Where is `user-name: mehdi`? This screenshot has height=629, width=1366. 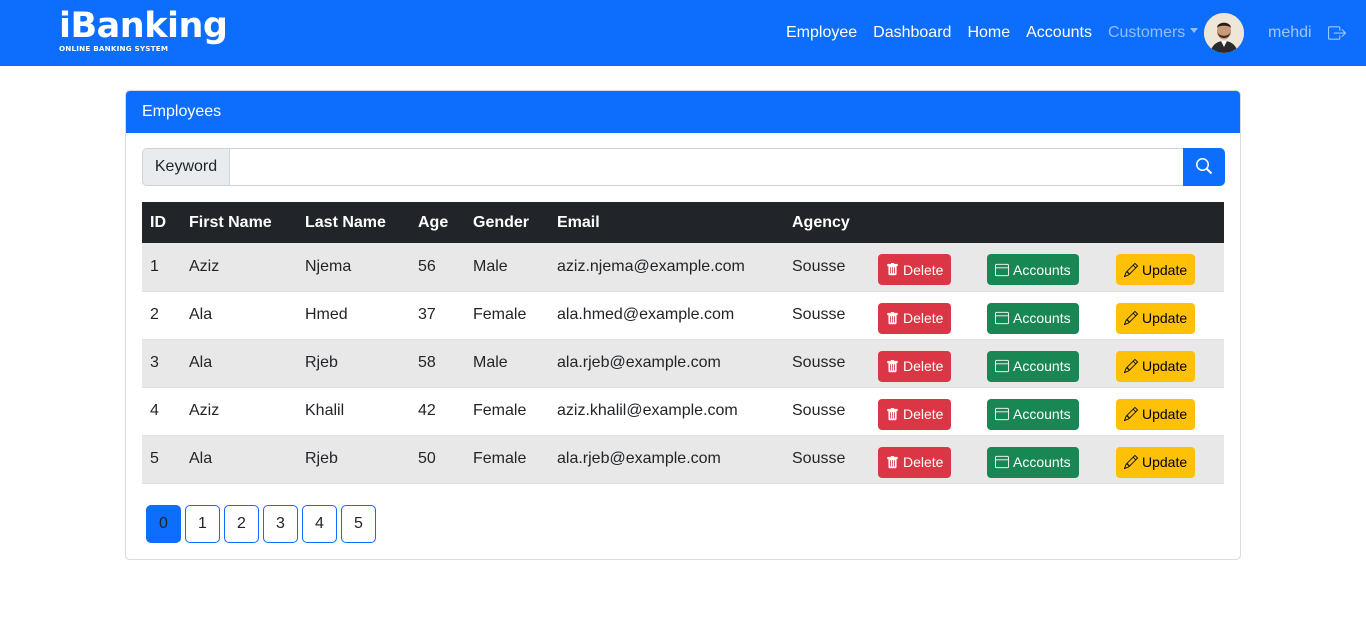
user-name: mehdi is located at coordinates (1290, 33).